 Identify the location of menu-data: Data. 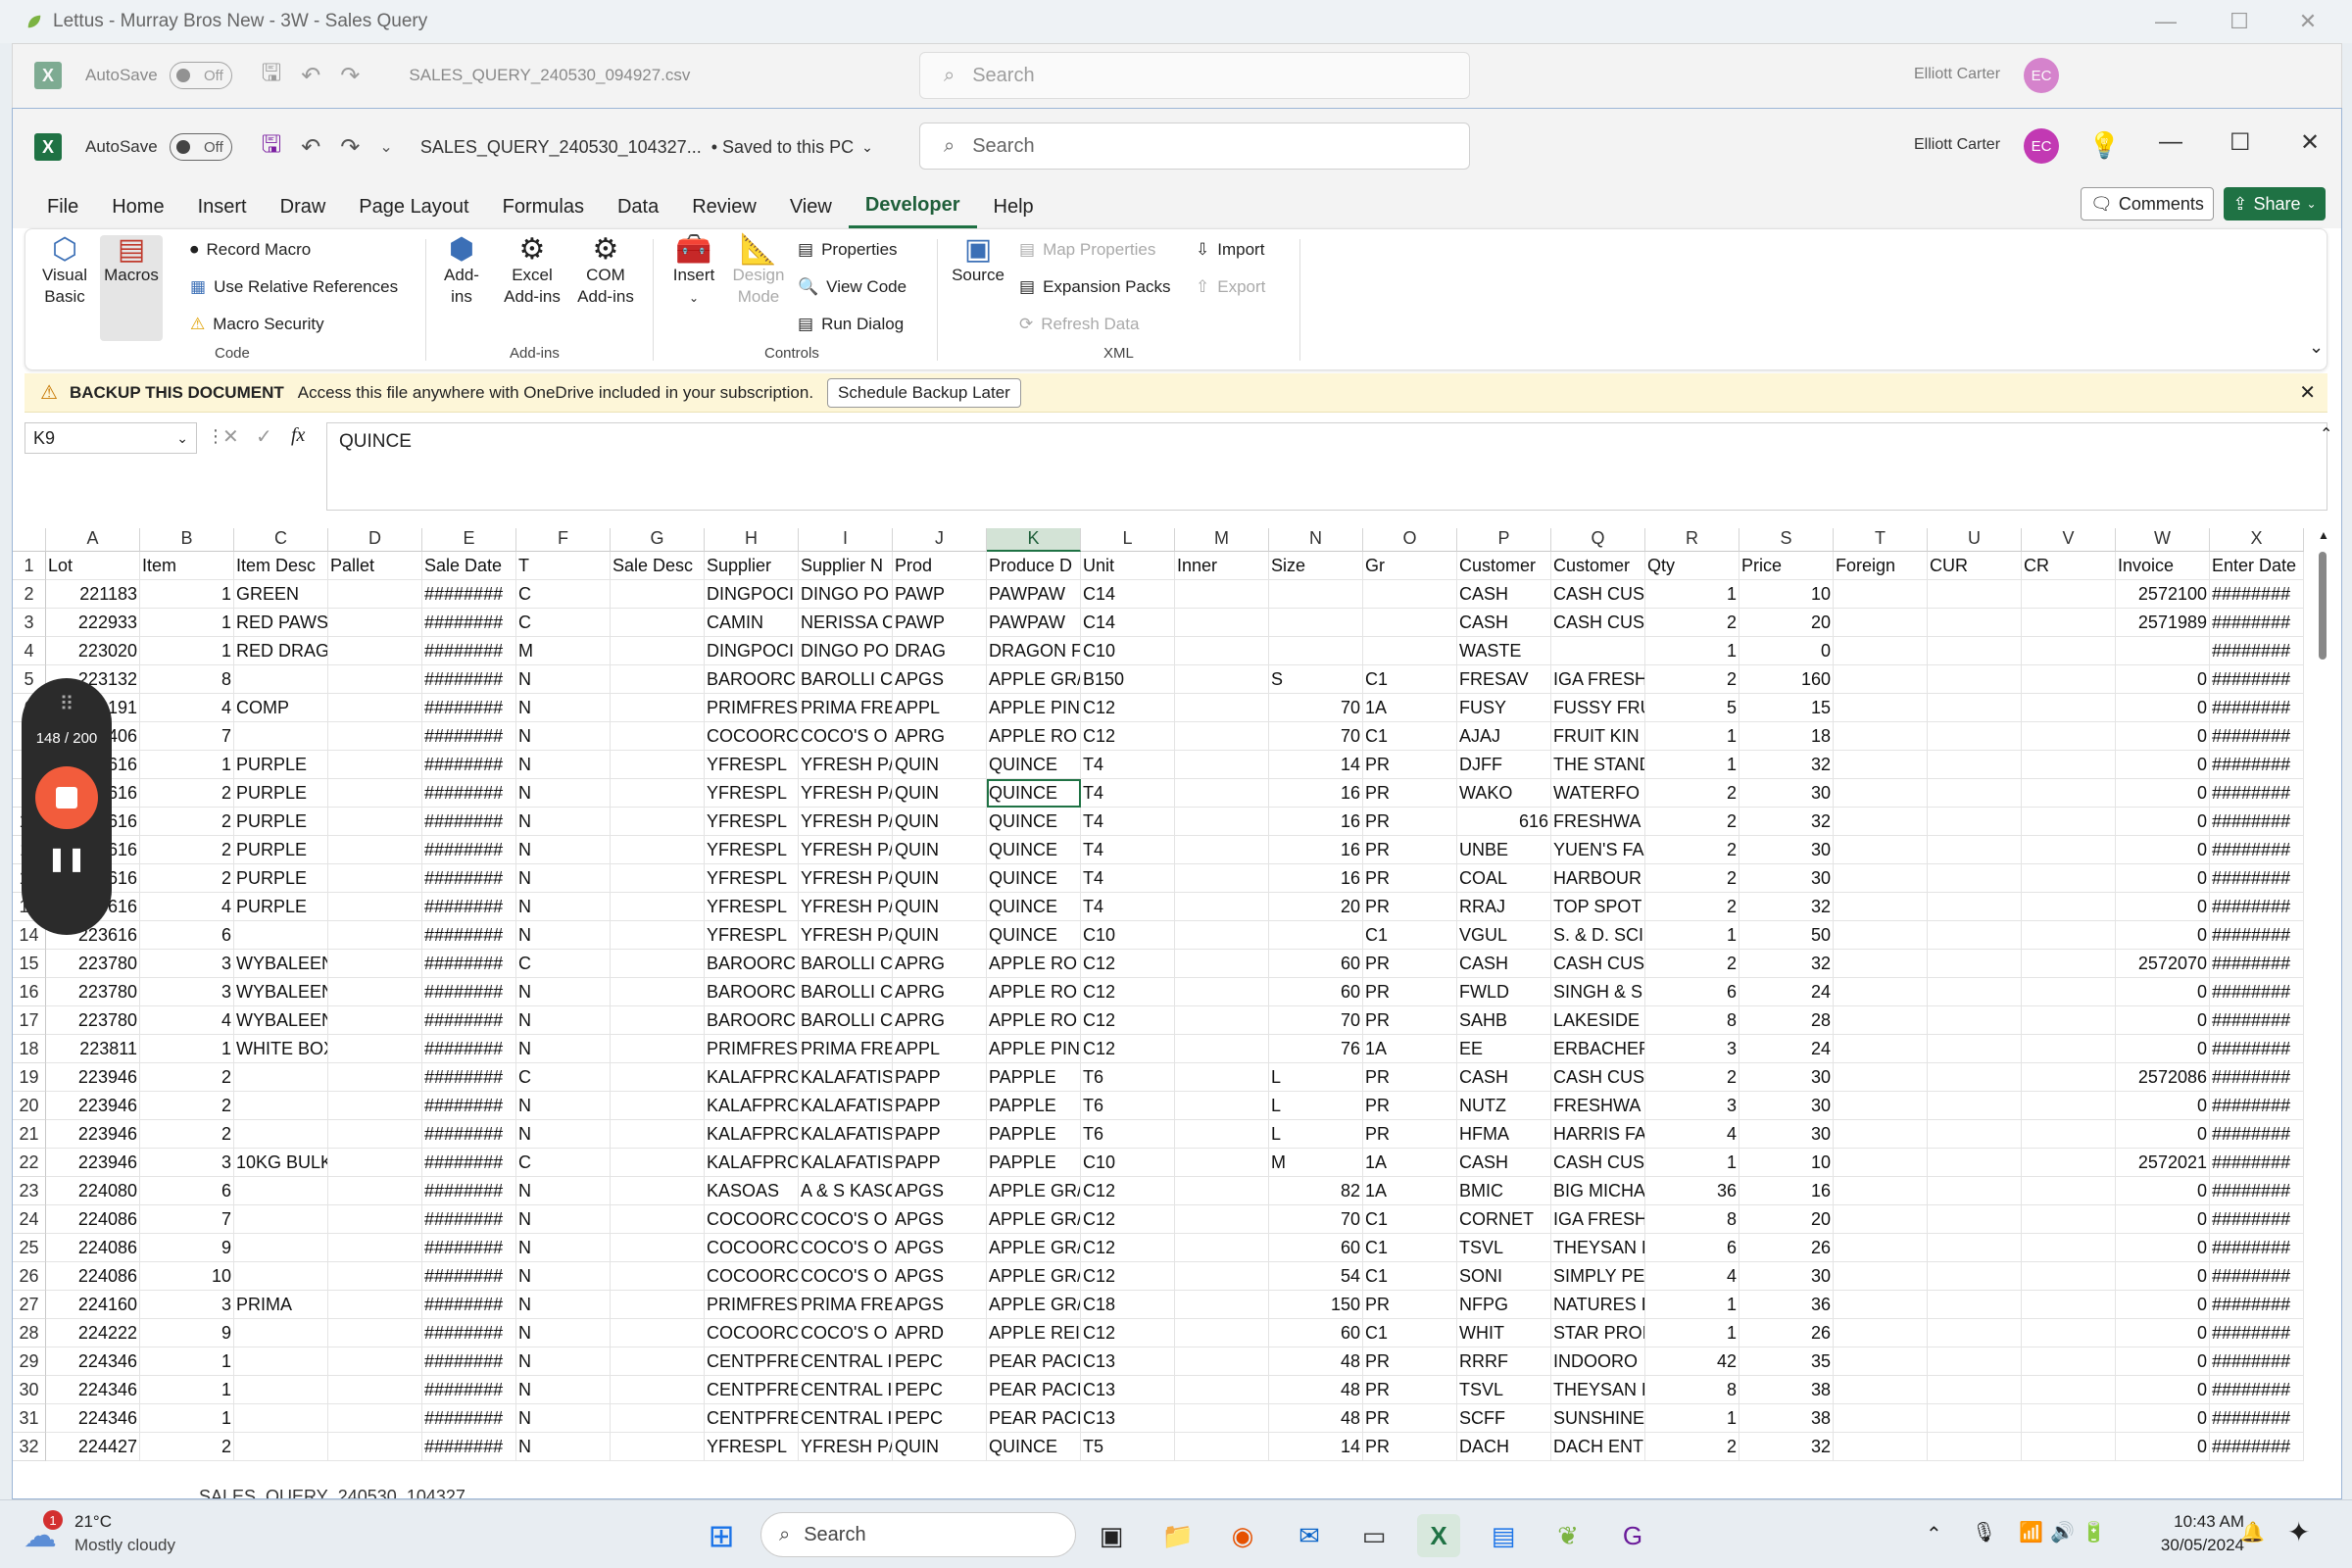
(638, 206).